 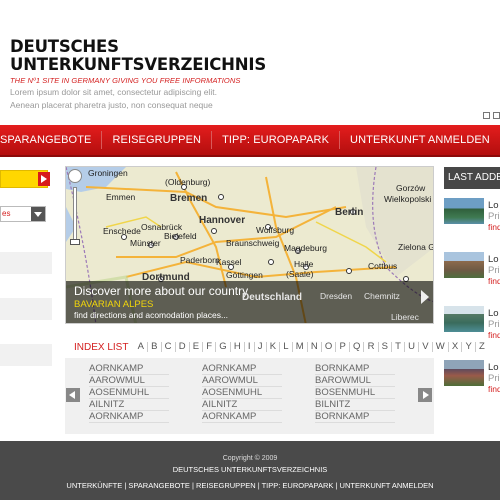 What do you see at coordinates (181, 347) in the screenshot?
I see `index-letter-d: D` at bounding box center [181, 347].